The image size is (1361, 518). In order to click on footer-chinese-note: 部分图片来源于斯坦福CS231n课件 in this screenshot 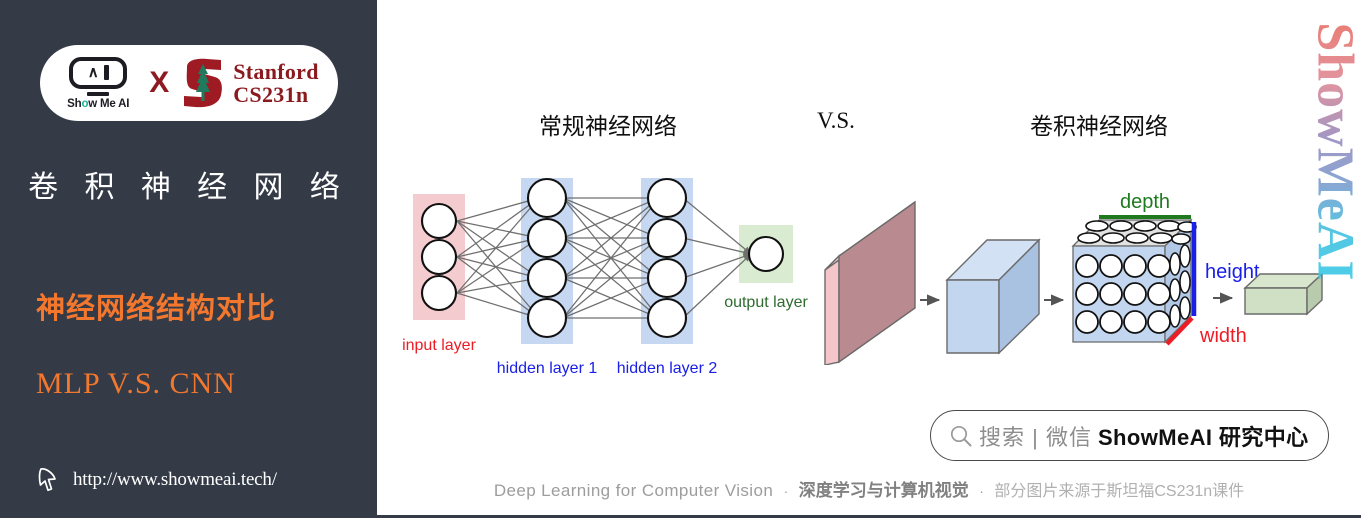, I will do `click(1119, 491)`.